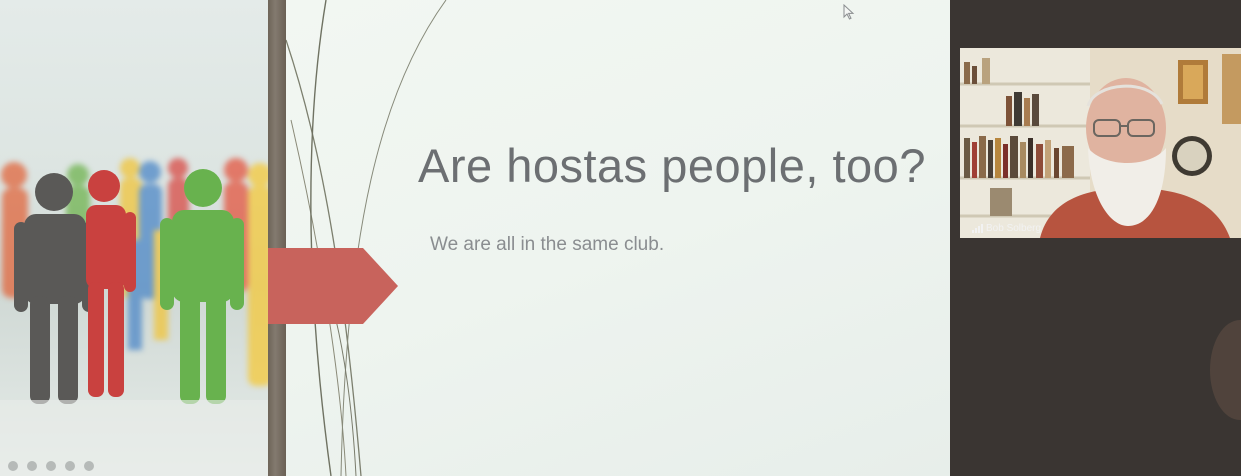 The height and width of the screenshot is (476, 1241). I want to click on slide-title: Are hostas people, too?, so click(672, 165).